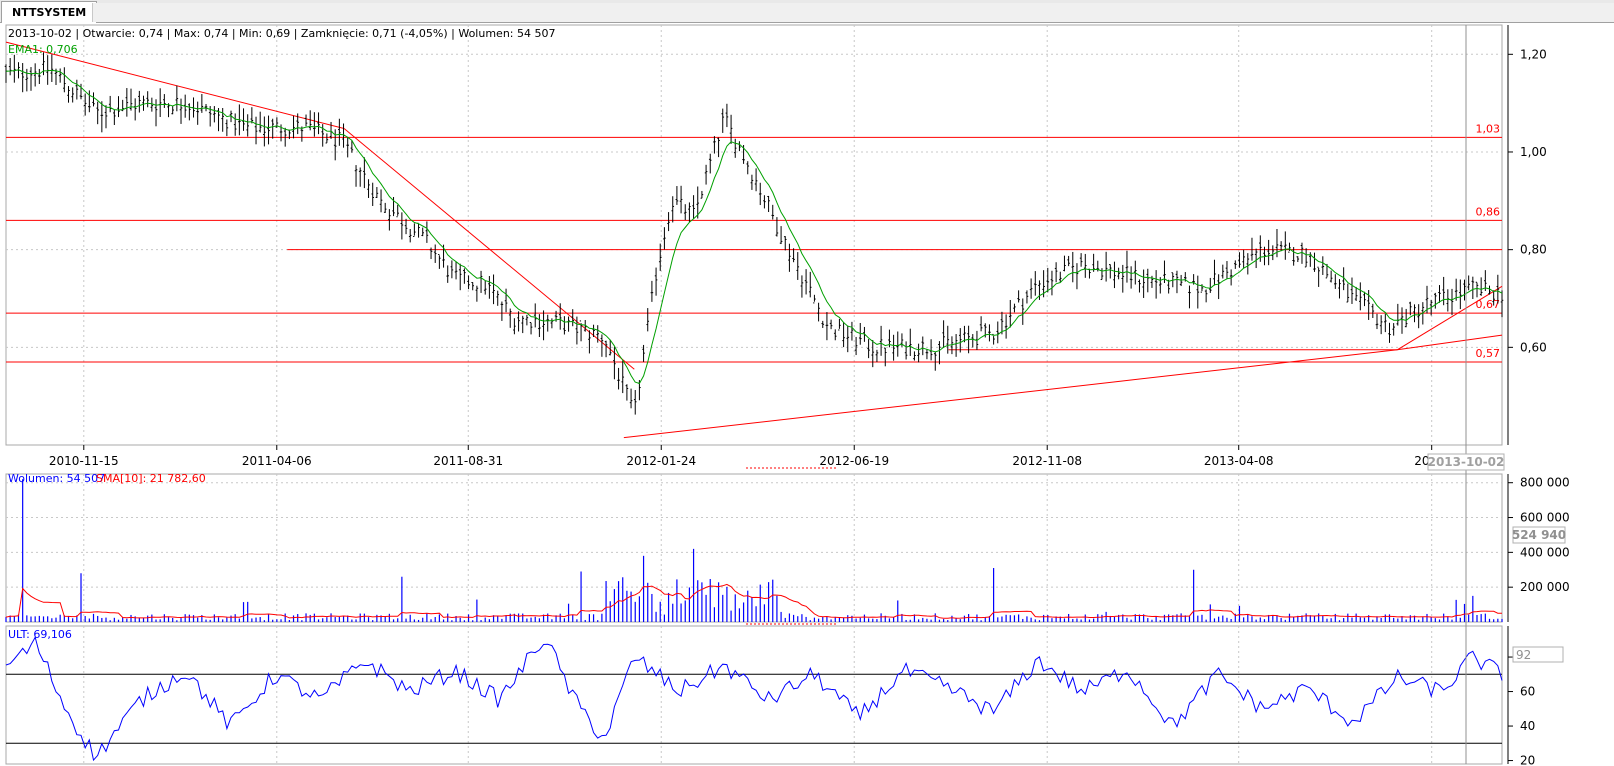 This screenshot has width=1614, height=766. Describe the element at coordinates (468, 461) in the screenshot. I see `x-tick-label: 2011-08-31` at that location.